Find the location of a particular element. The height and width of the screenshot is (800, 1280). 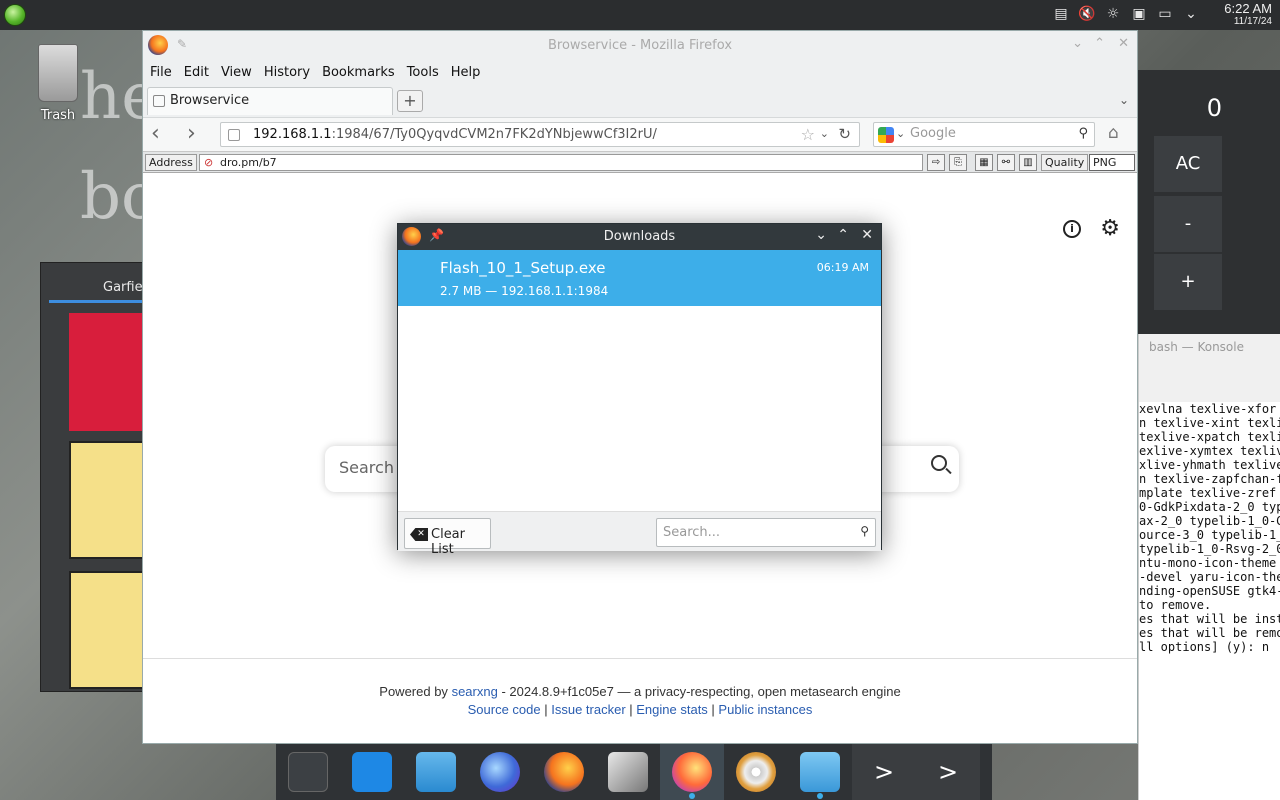

taskbar-disc is located at coordinates (756, 772).